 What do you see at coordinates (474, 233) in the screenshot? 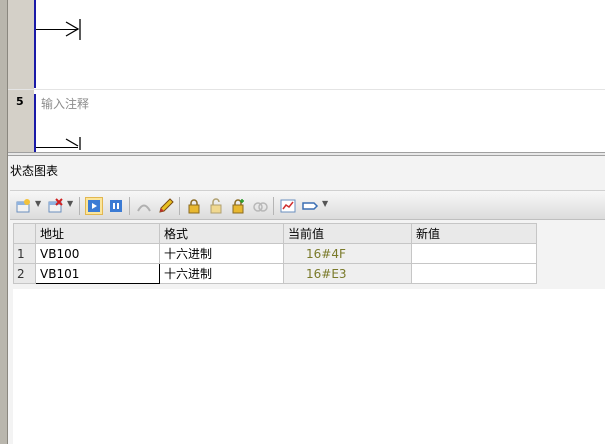
I see `column-header-new-value: 新值` at bounding box center [474, 233].